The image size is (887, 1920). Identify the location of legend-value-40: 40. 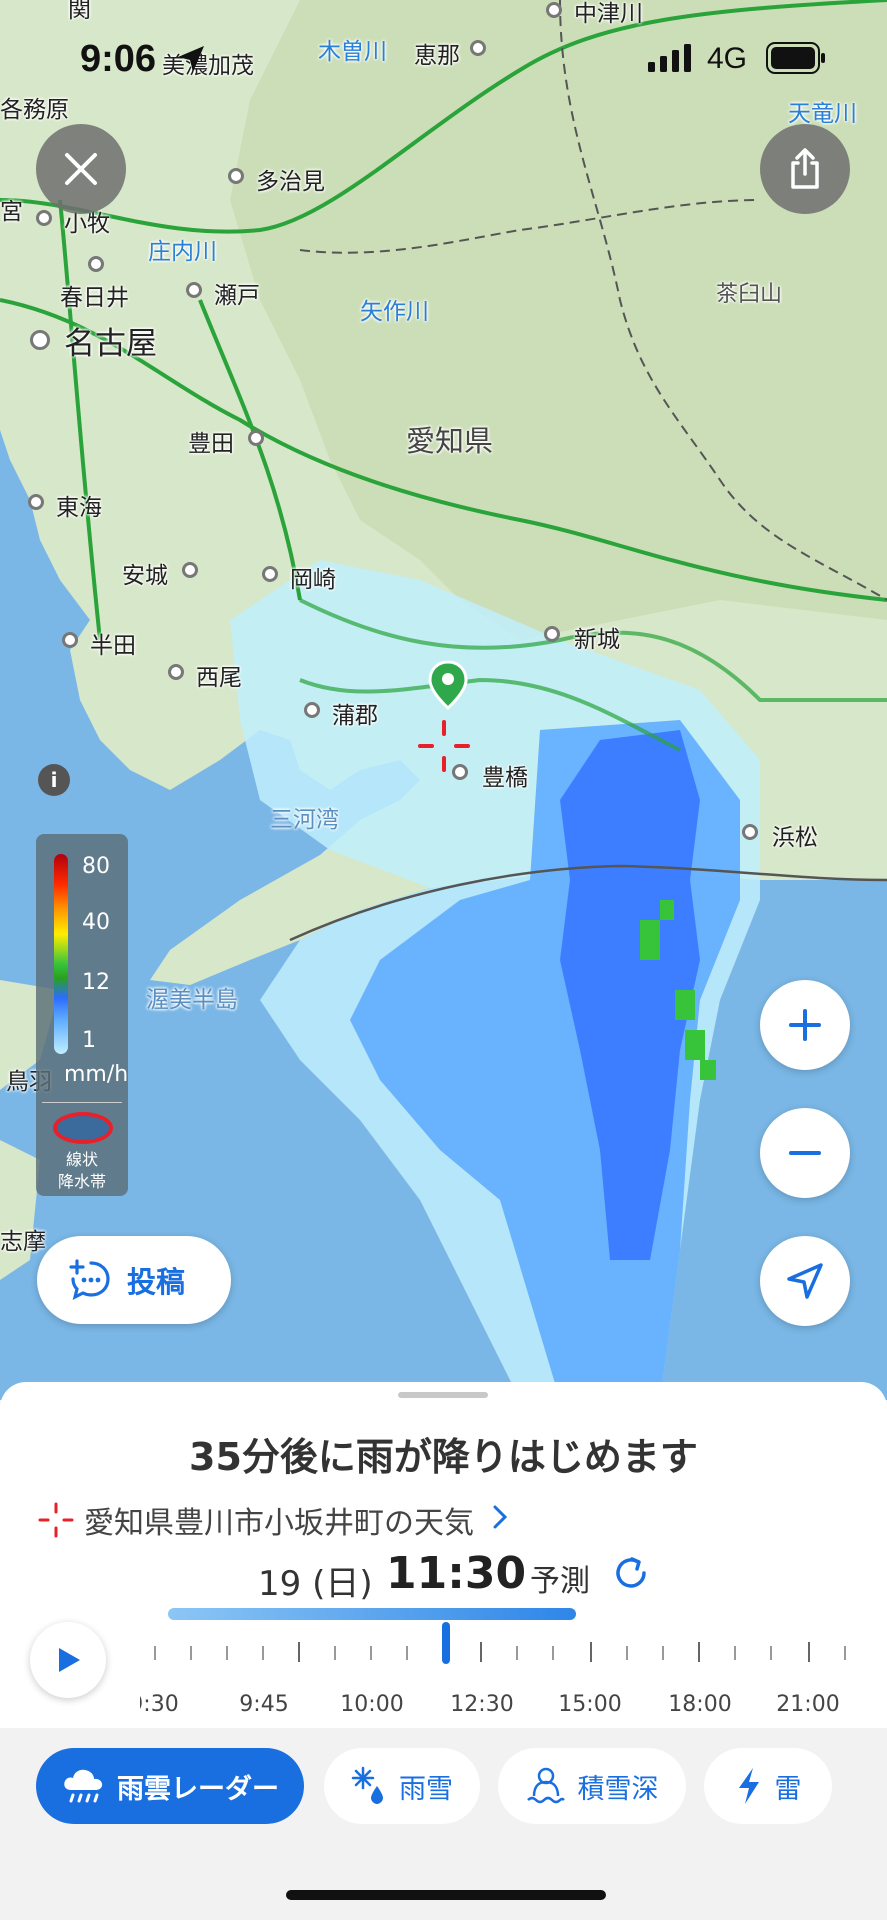
(96, 922).